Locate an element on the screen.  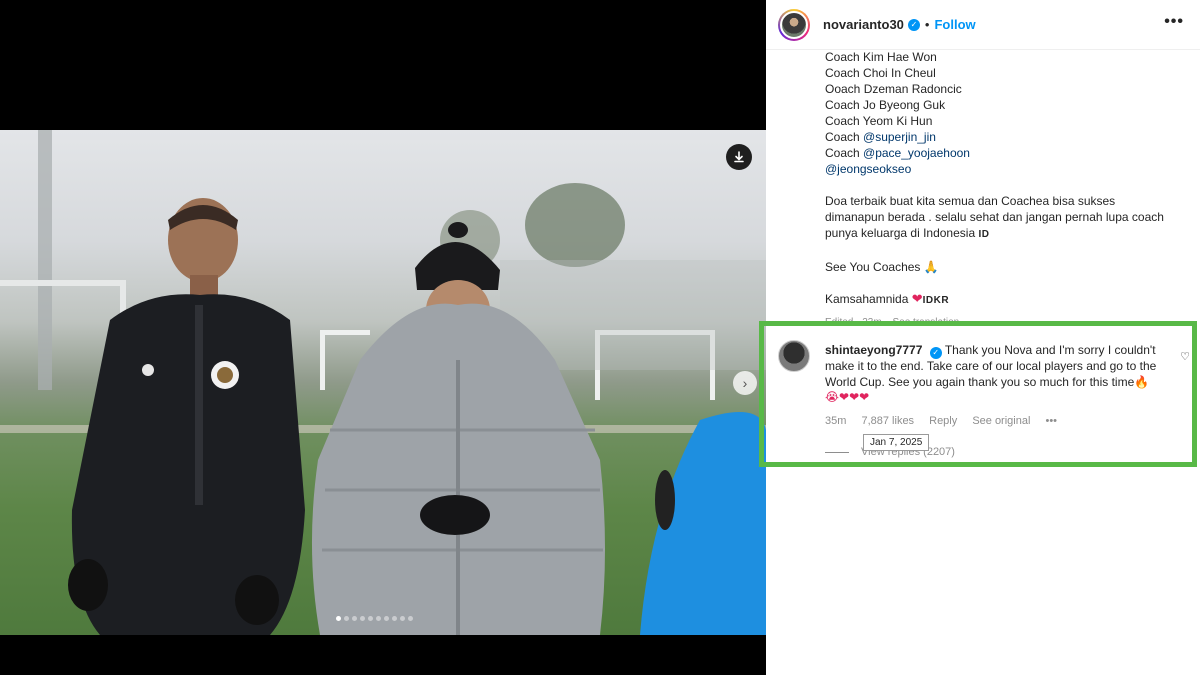
see-original-button: See original is located at coordinates (1001, 421).